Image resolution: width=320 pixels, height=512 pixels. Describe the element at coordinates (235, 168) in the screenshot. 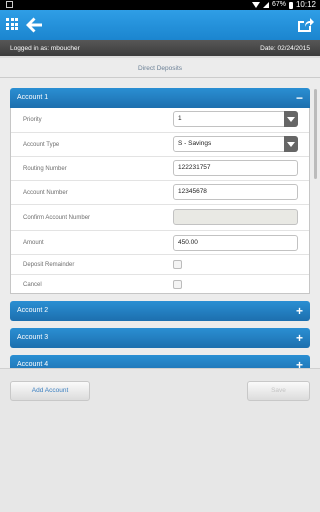

I see `routing-number-input: 122231757` at that location.